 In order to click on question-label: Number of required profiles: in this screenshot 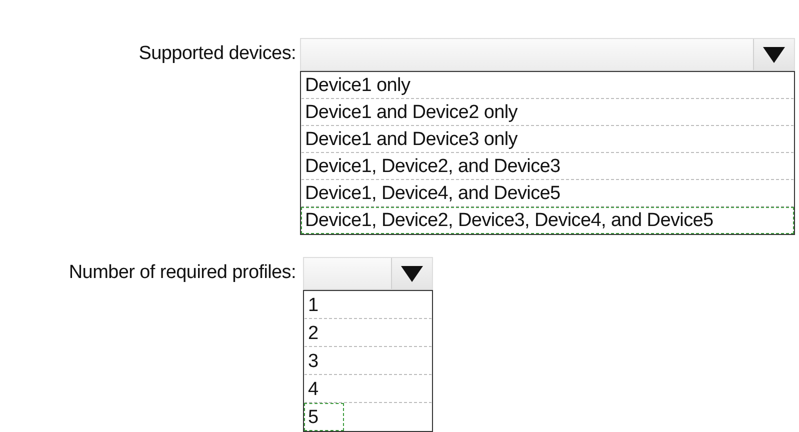, I will do `click(182, 272)`.